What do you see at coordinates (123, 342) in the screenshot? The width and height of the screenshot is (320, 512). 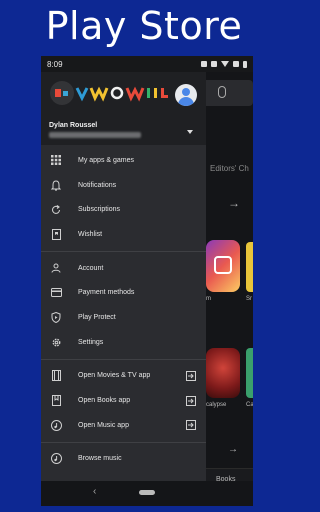 I see `menu-item-settings: Settings` at bounding box center [123, 342].